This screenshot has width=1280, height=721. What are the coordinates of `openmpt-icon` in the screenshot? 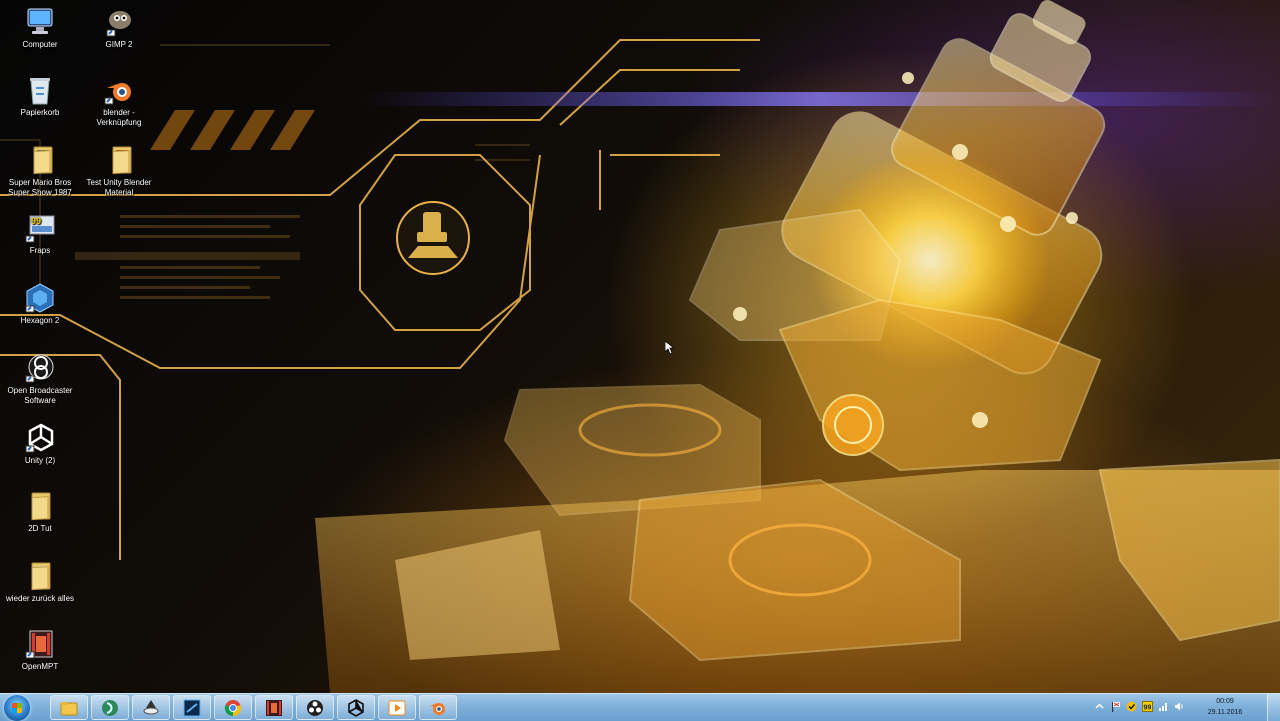 It's located at (40, 644).